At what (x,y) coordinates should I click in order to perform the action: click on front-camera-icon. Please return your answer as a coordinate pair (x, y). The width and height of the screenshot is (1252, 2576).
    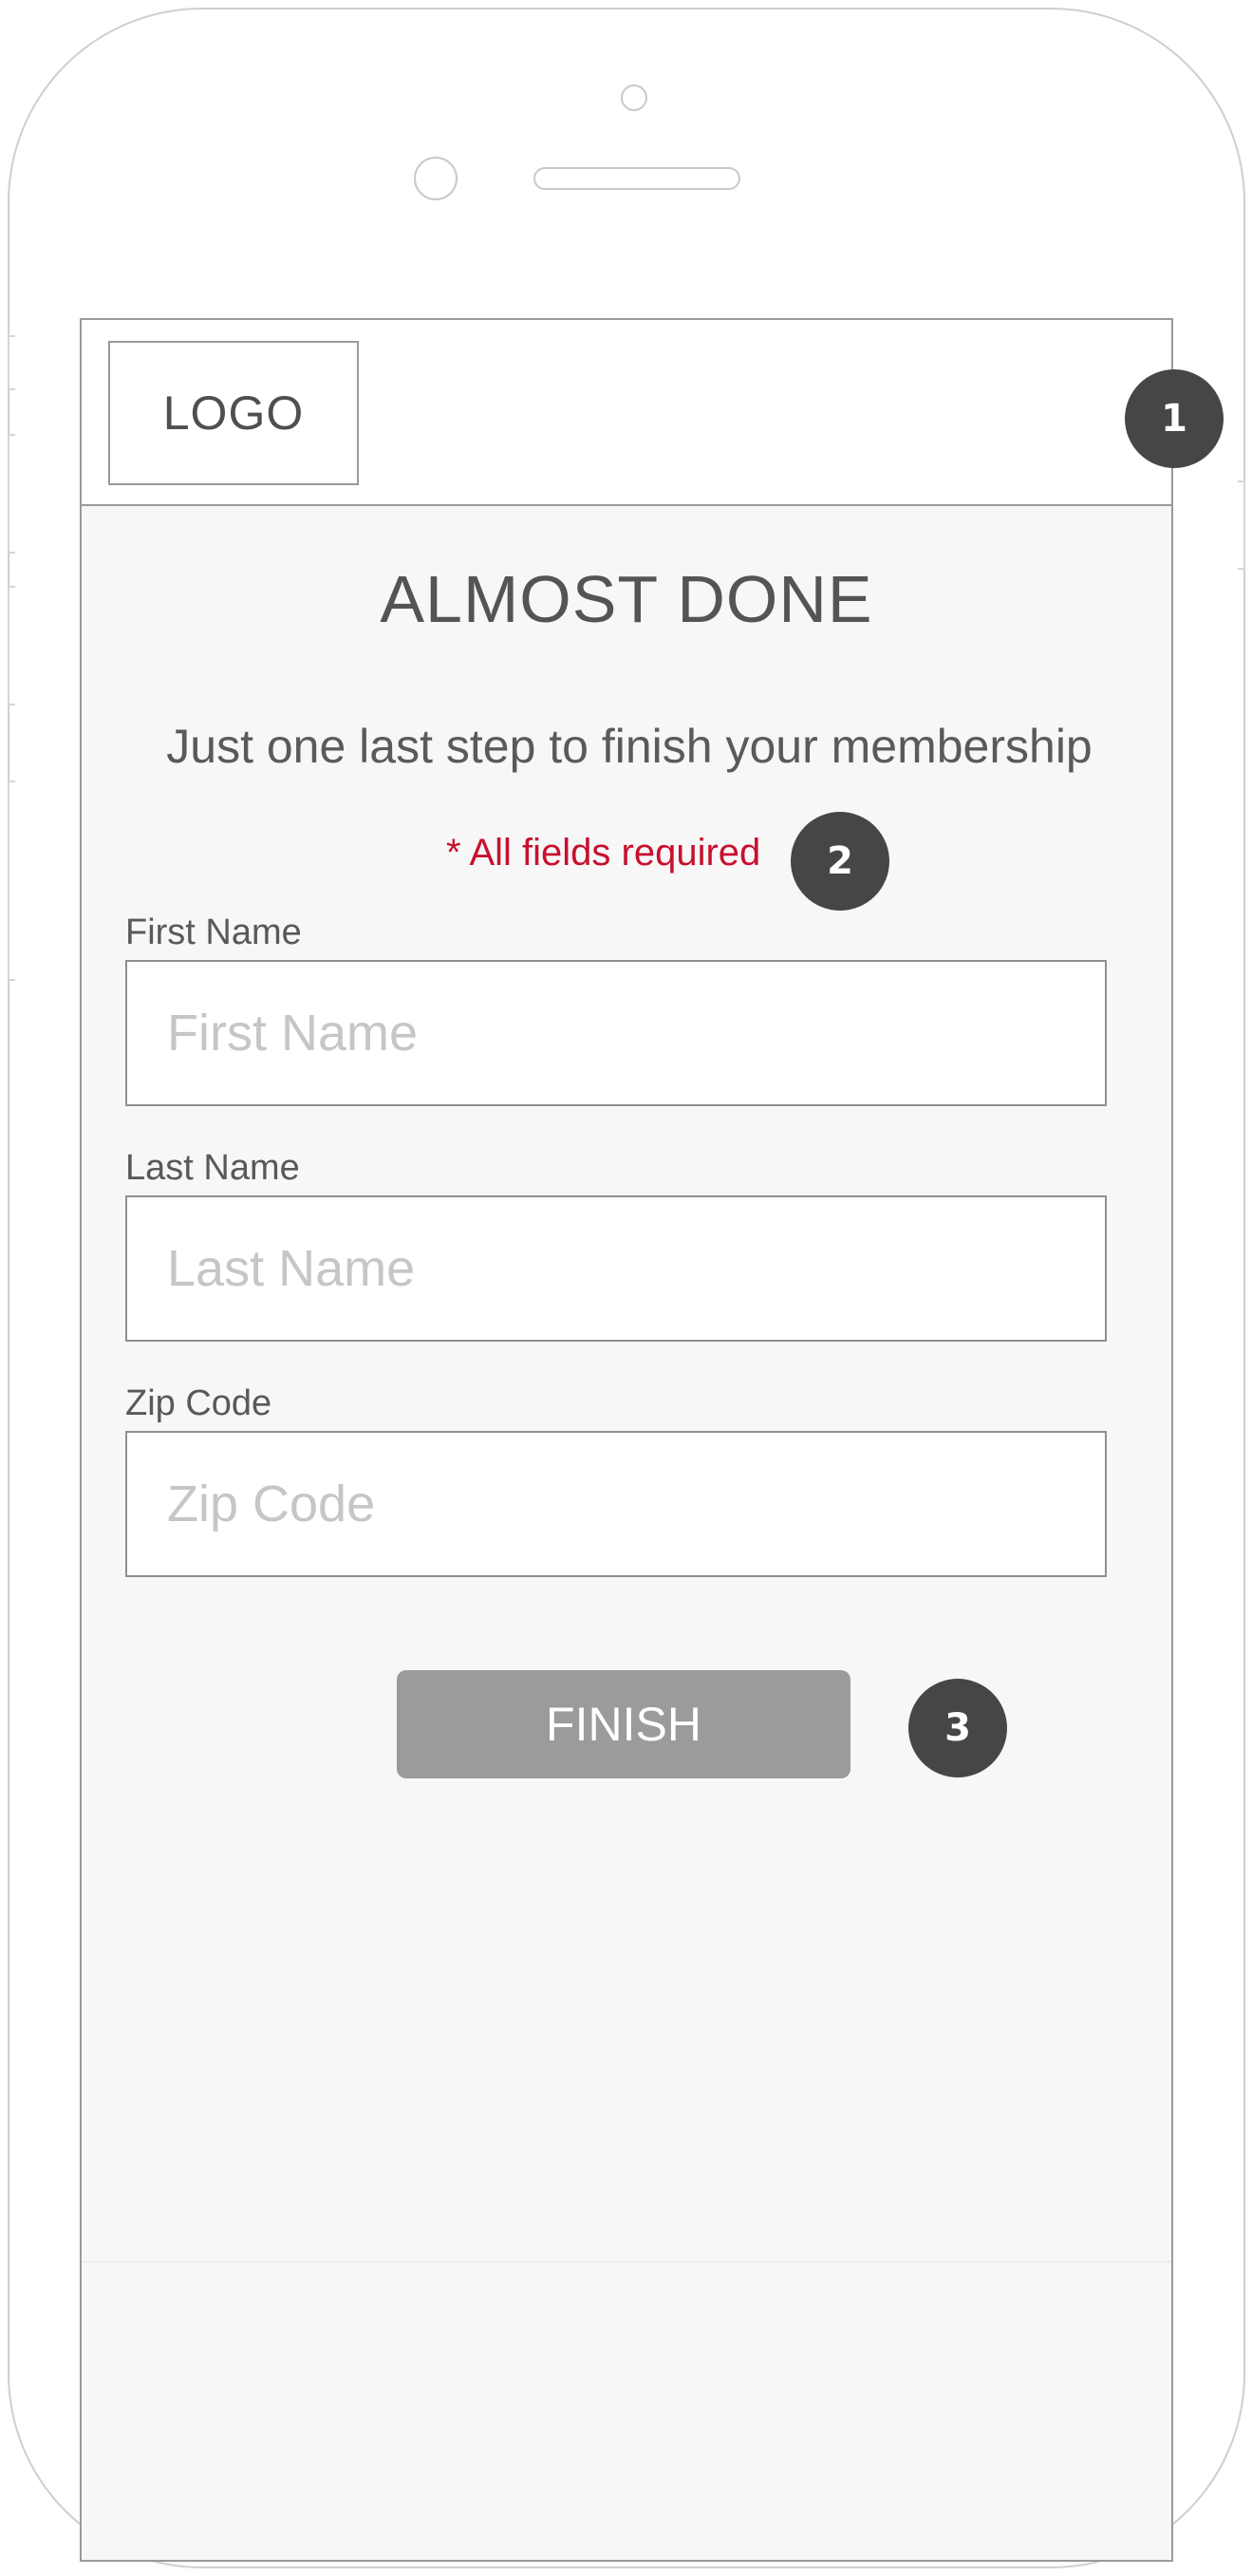
    Looking at the image, I should click on (436, 178).